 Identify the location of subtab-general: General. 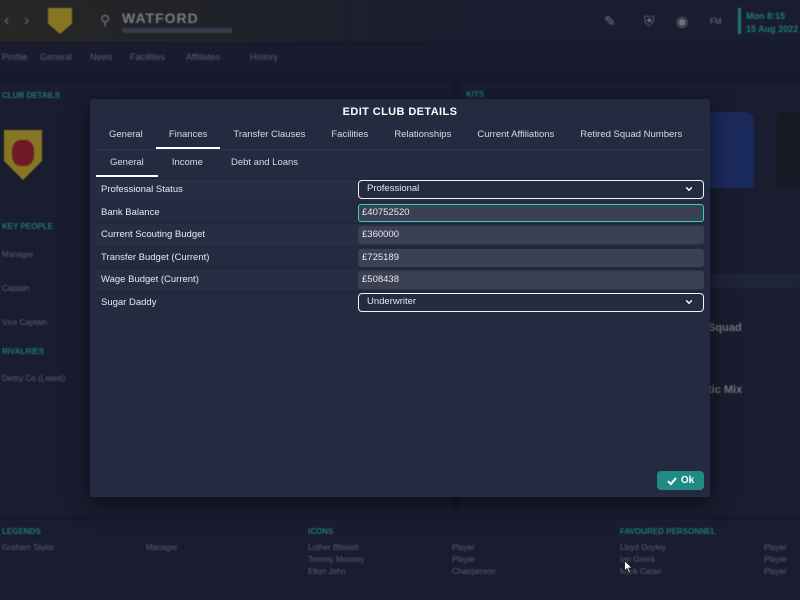
(127, 165).